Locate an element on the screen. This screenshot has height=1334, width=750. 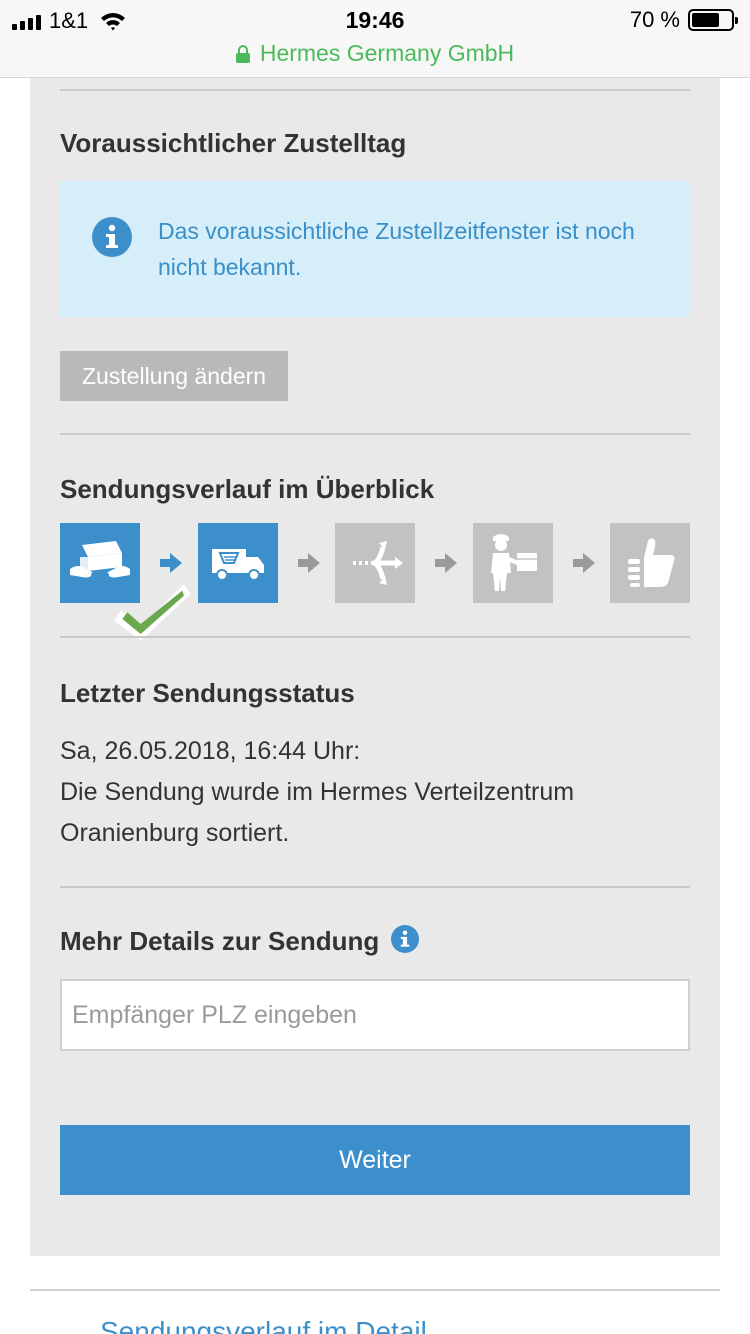
lock-icon is located at coordinates (242, 53).